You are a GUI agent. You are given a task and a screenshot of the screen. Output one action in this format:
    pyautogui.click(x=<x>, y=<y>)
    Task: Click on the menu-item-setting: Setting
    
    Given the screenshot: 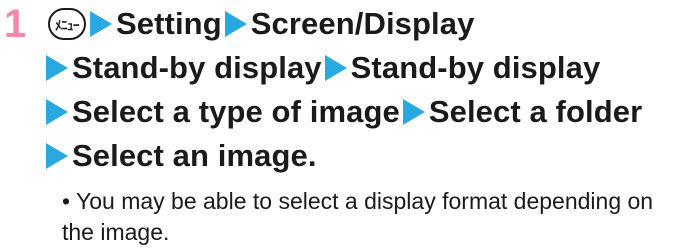 What is the action you would take?
    pyautogui.click(x=169, y=23)
    